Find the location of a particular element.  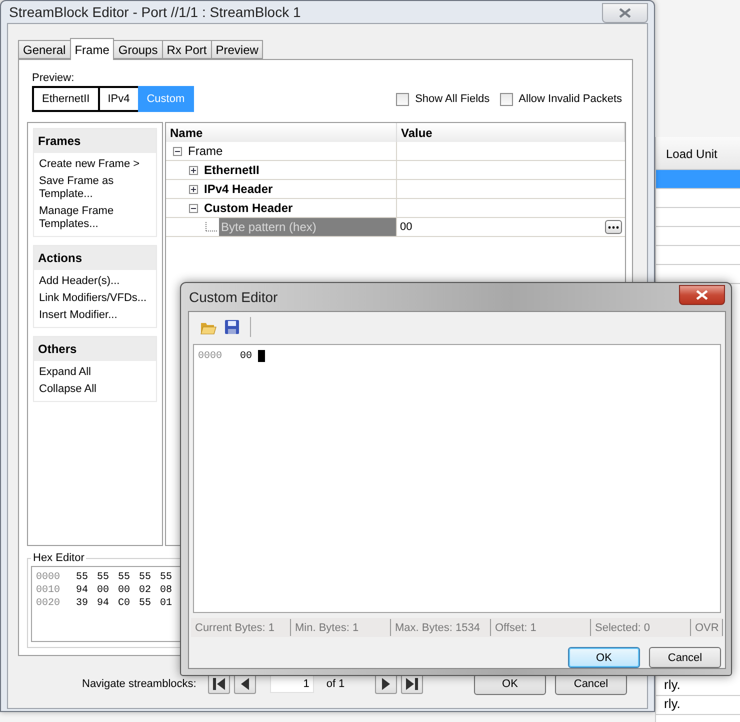

preview-label: Preview: is located at coordinates (54, 78).